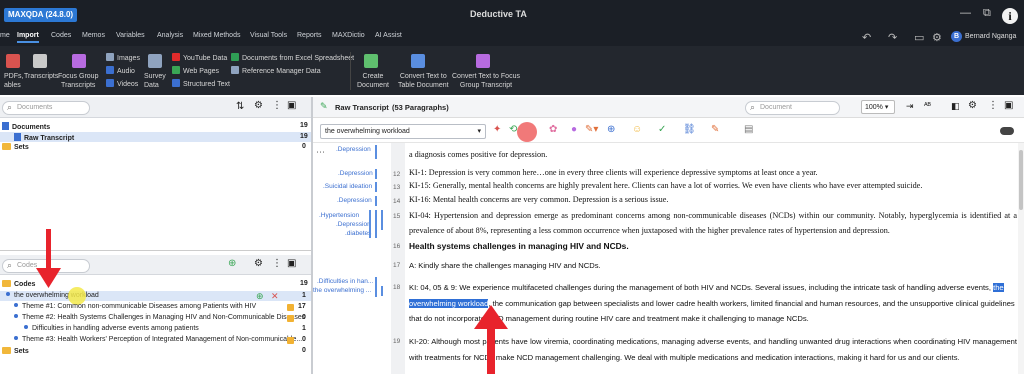  What do you see at coordinates (403, 131) in the screenshot?
I see `code-selector: the overwhelming workload ▾` at bounding box center [403, 131].